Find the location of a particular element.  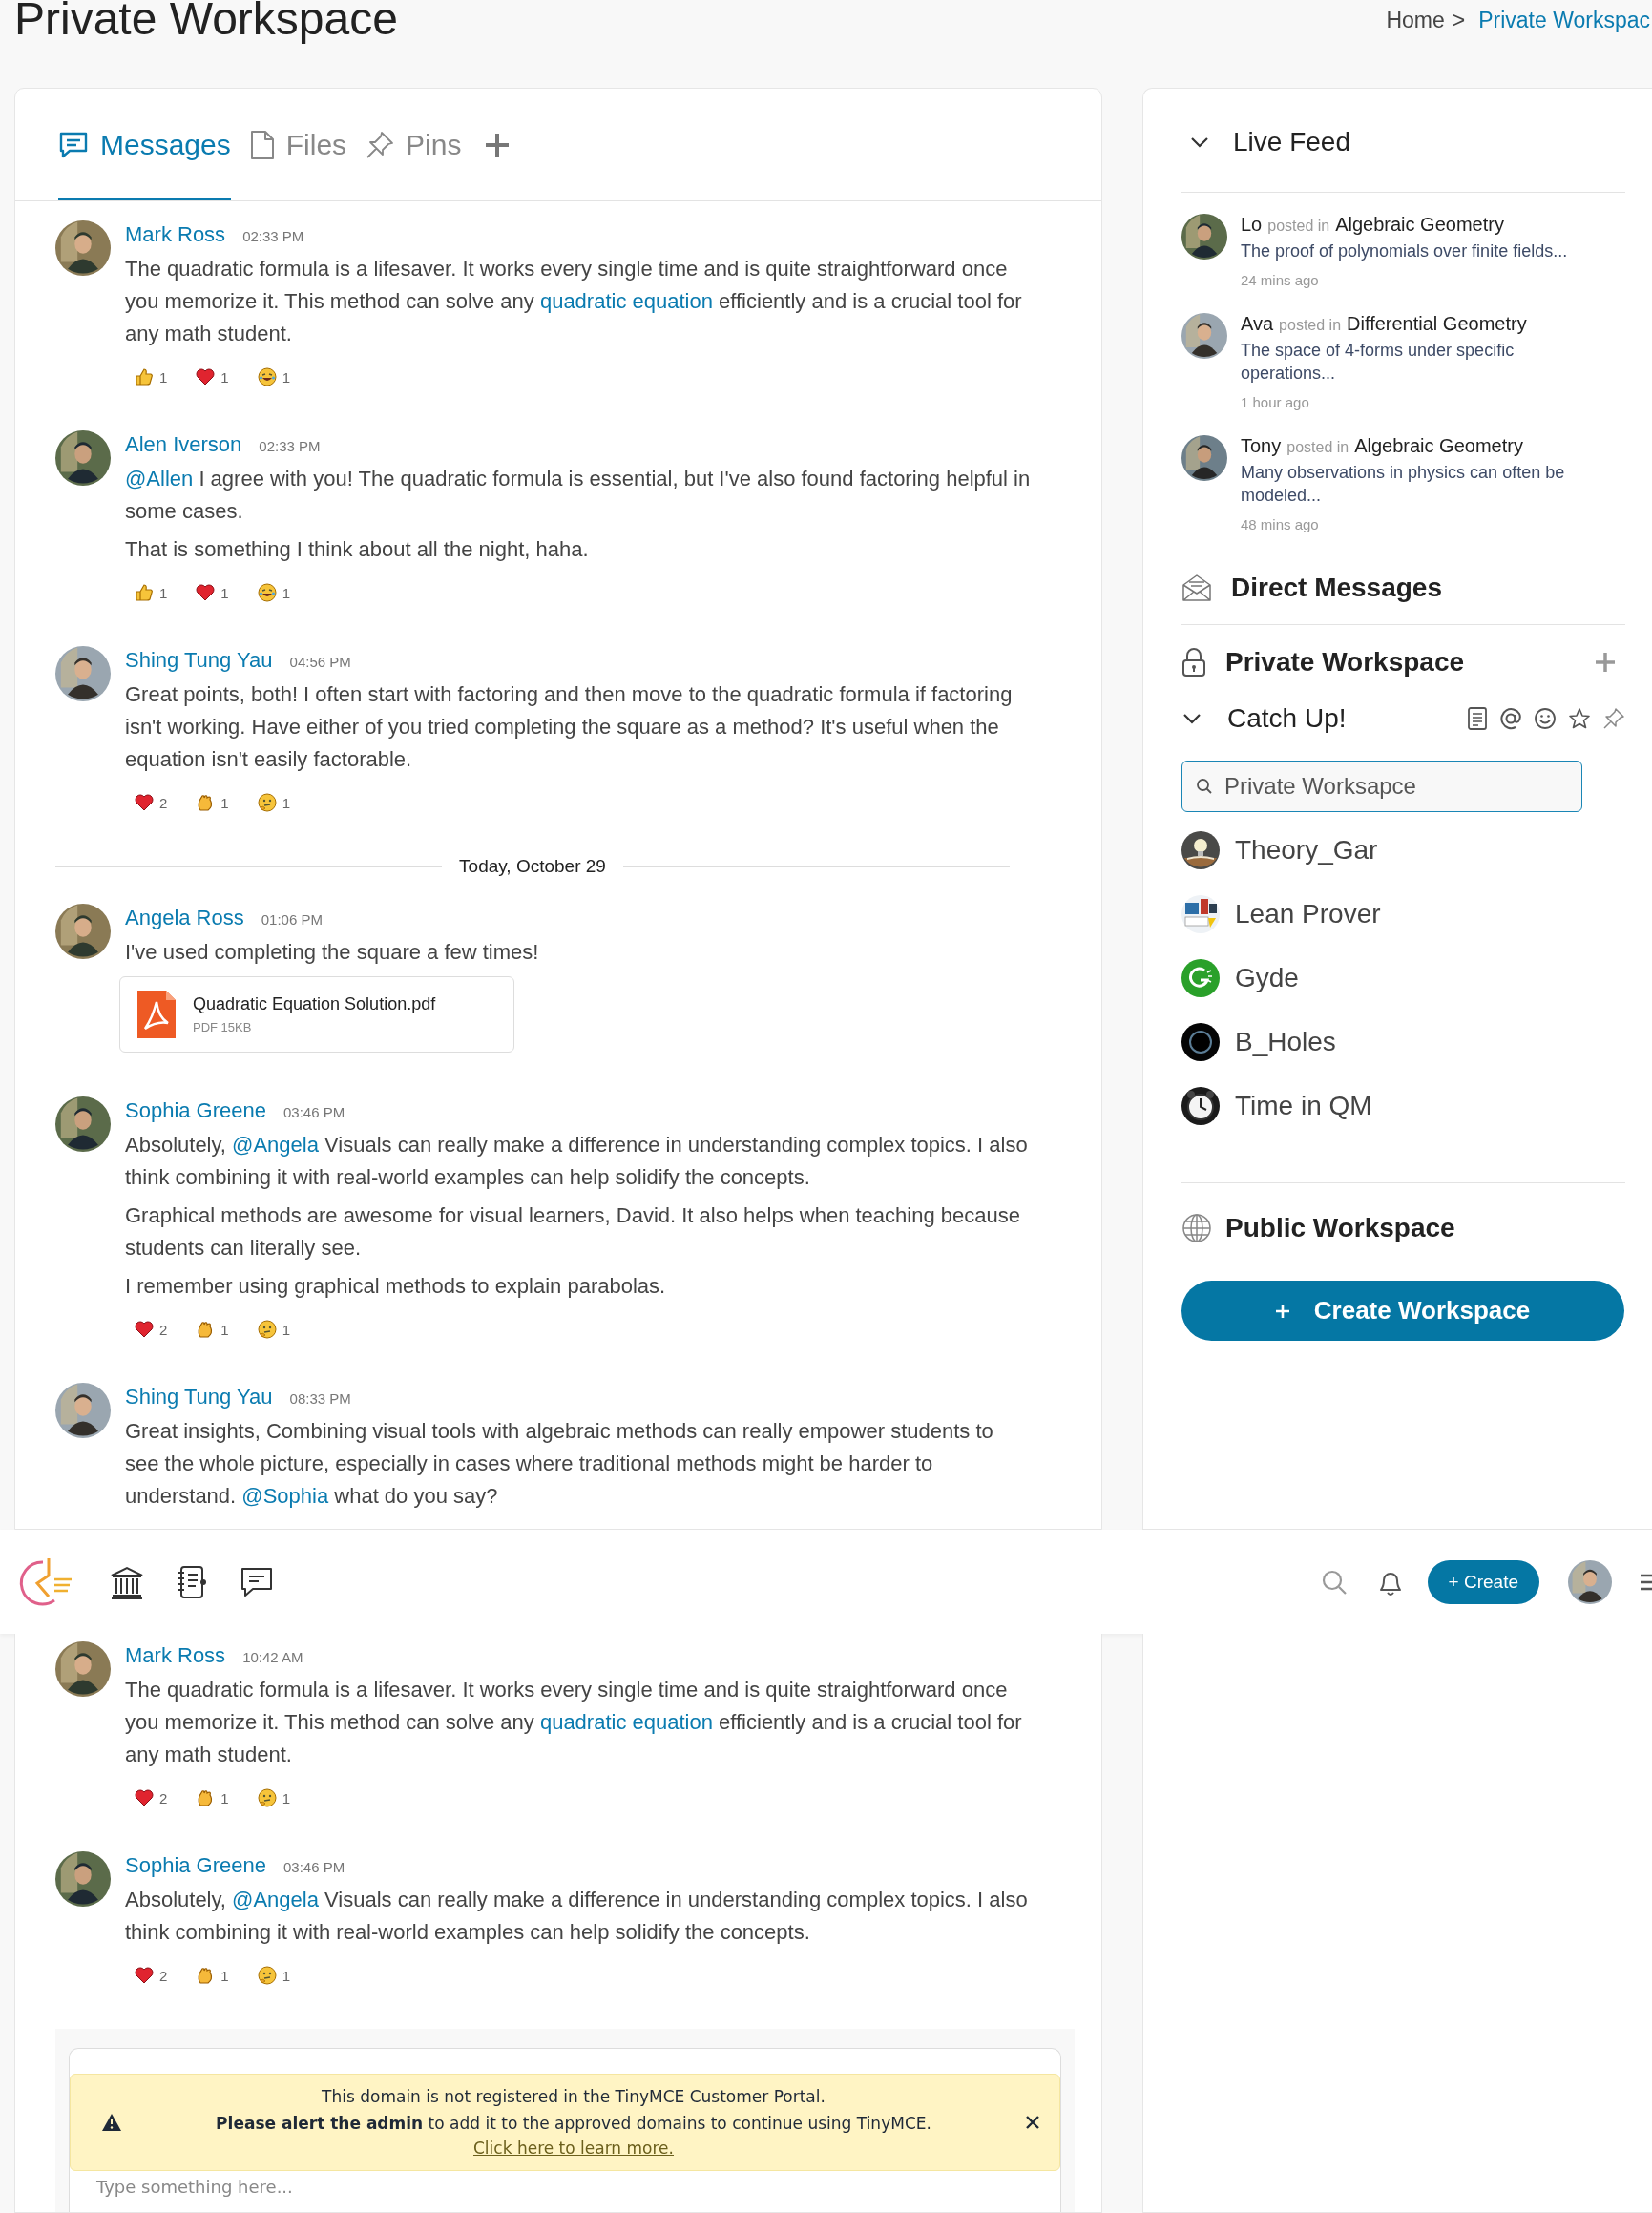

author-name: Alen Iverson is located at coordinates (183, 444).